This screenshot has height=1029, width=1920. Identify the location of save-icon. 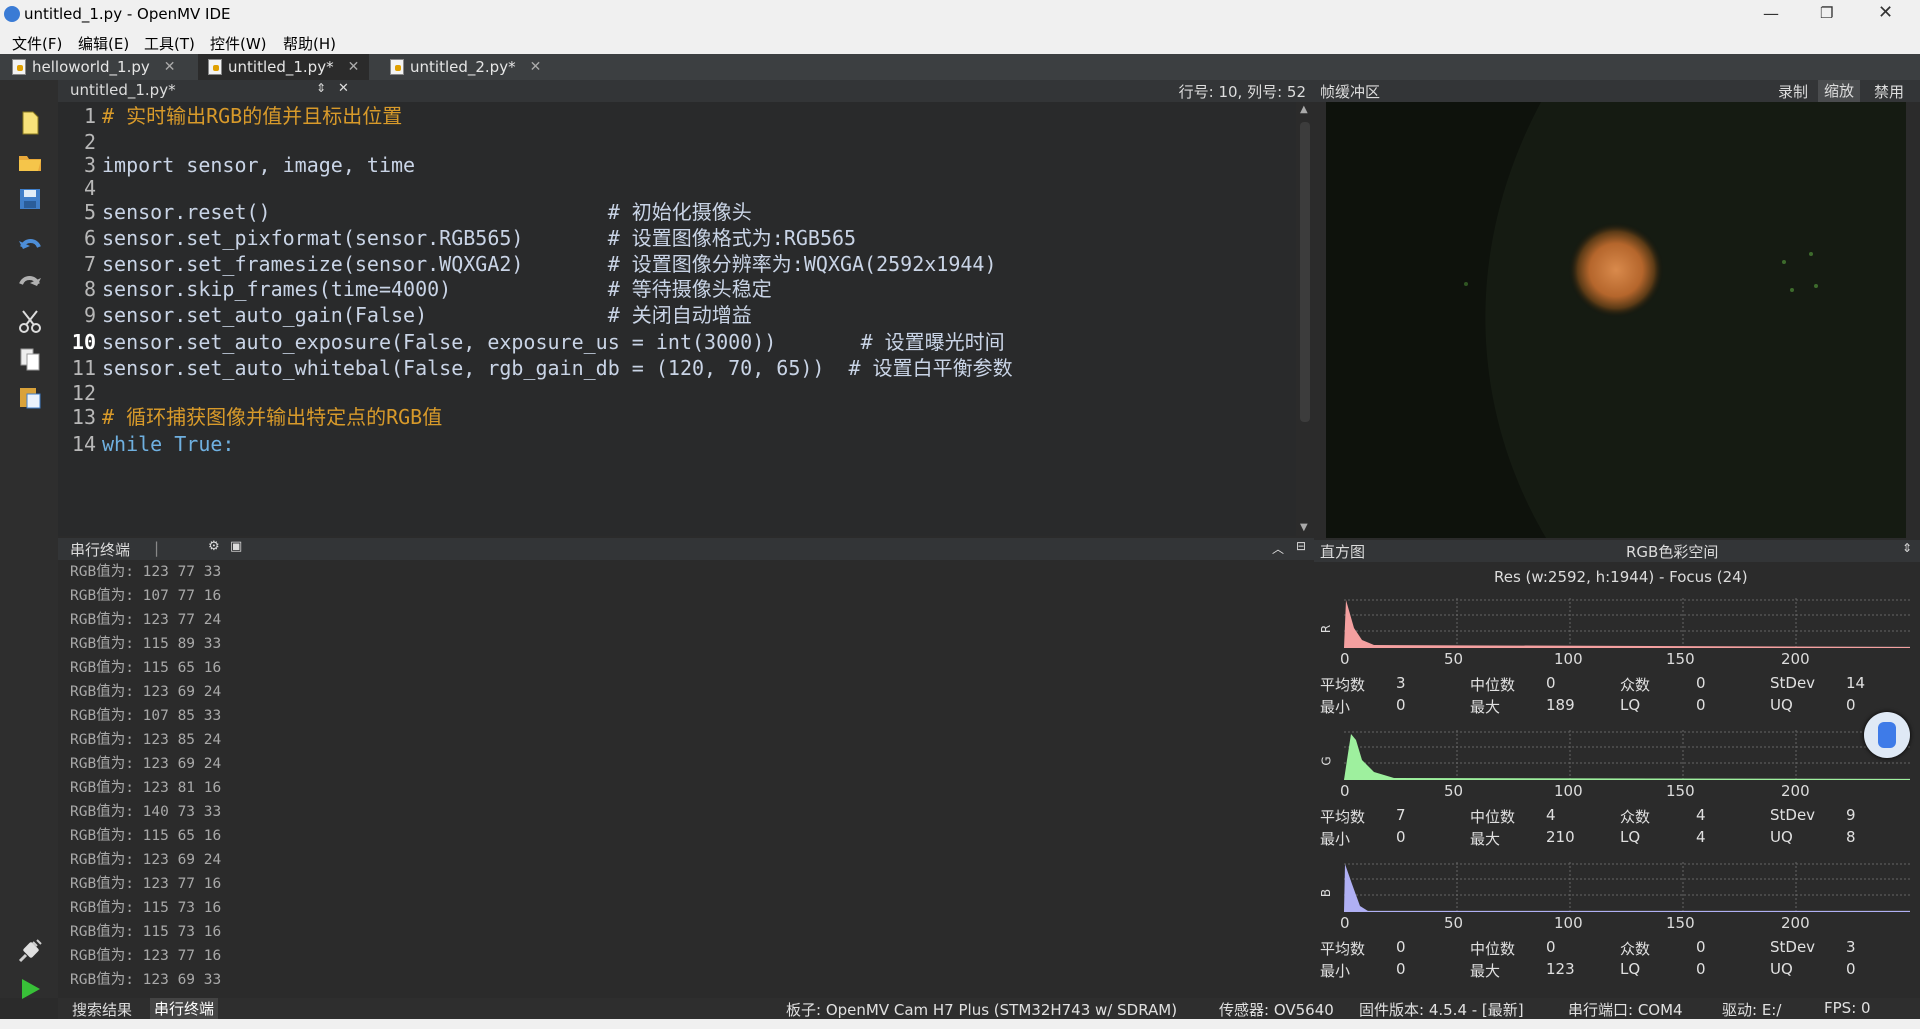
(30, 199).